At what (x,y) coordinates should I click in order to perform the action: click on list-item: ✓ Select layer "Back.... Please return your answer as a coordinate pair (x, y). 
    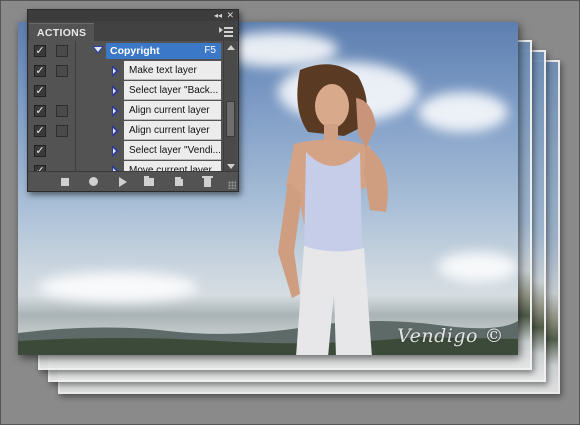
    Looking at the image, I should click on (126, 91).